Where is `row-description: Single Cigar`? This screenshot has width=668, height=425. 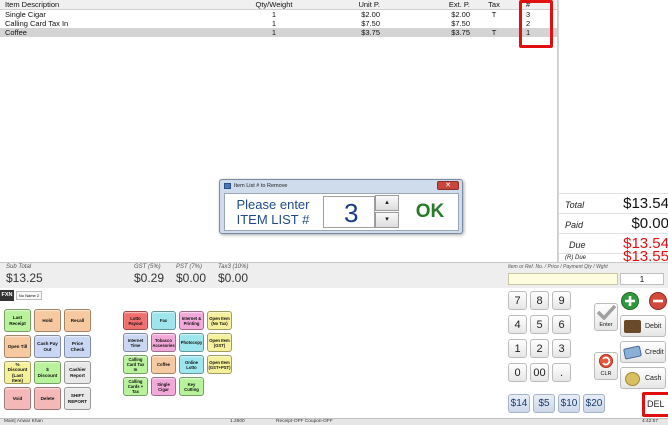
row-description: Single Cigar is located at coordinates (25, 14).